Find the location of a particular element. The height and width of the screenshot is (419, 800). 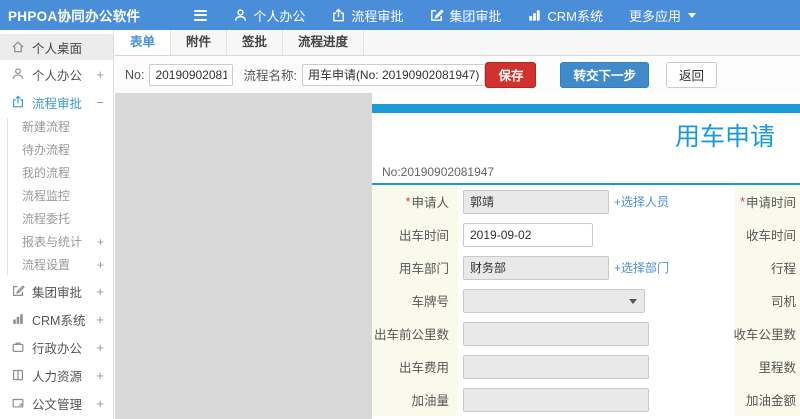

fuel-cost-label: 加油金额 is located at coordinates (767, 399).